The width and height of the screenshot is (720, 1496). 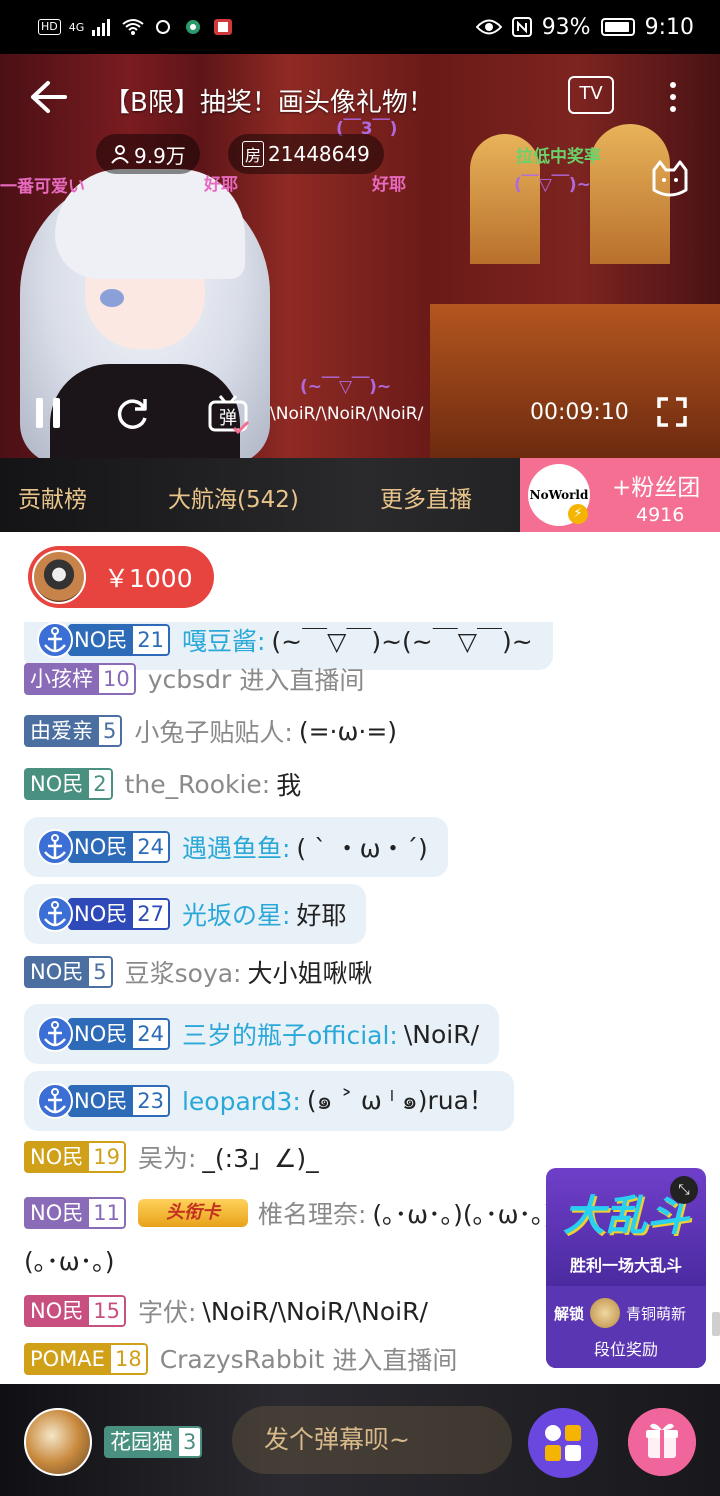 I want to click on chat-text: 好耶, so click(x=321, y=915).